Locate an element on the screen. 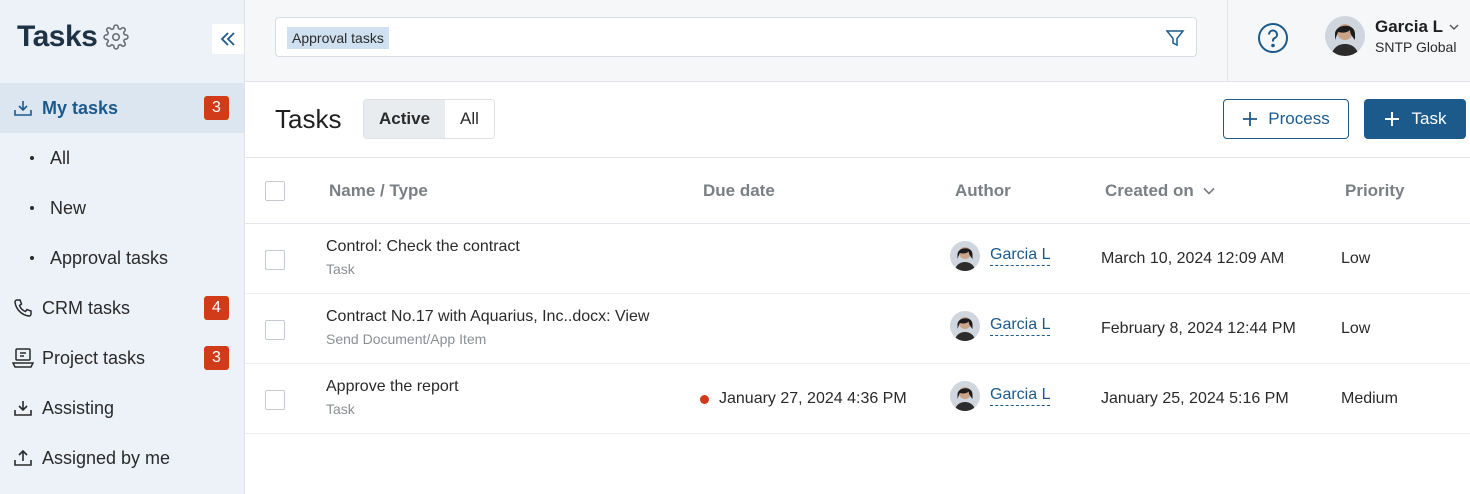  created-on: January 25, 2024 5:16 PM is located at coordinates (1195, 398).